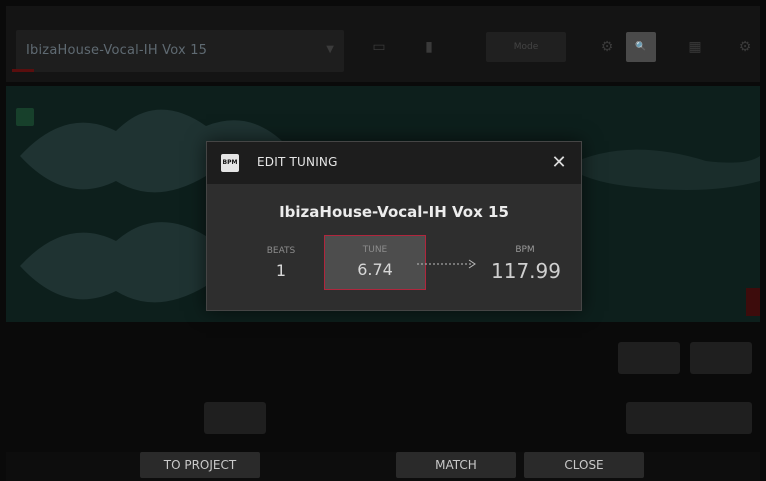  What do you see at coordinates (25, 117) in the screenshot?
I see `start-marker` at bounding box center [25, 117].